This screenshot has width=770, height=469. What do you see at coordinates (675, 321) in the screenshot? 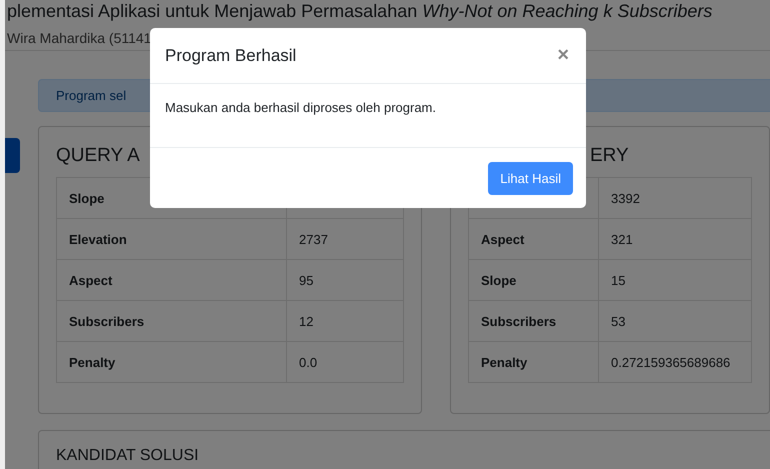
I see `table-cell: 53` at bounding box center [675, 321].